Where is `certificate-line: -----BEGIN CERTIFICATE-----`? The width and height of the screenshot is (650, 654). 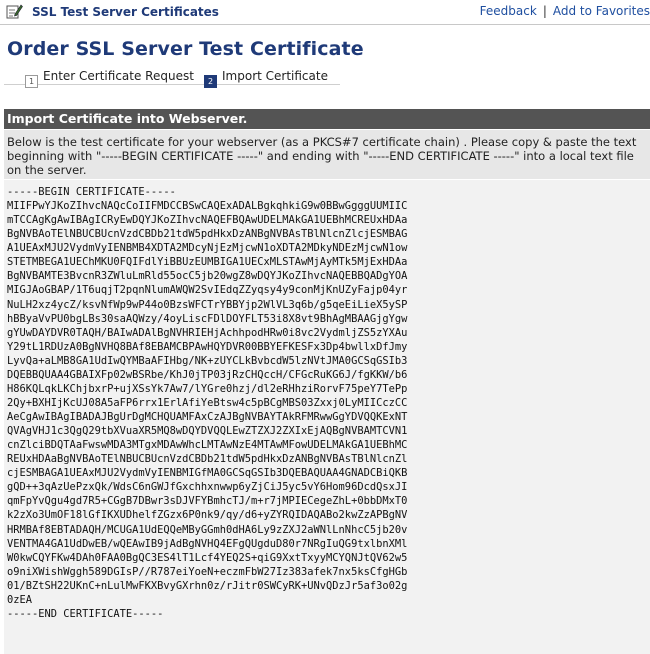
certificate-line: -----BEGIN CERTIFICATE----- is located at coordinates (91, 192).